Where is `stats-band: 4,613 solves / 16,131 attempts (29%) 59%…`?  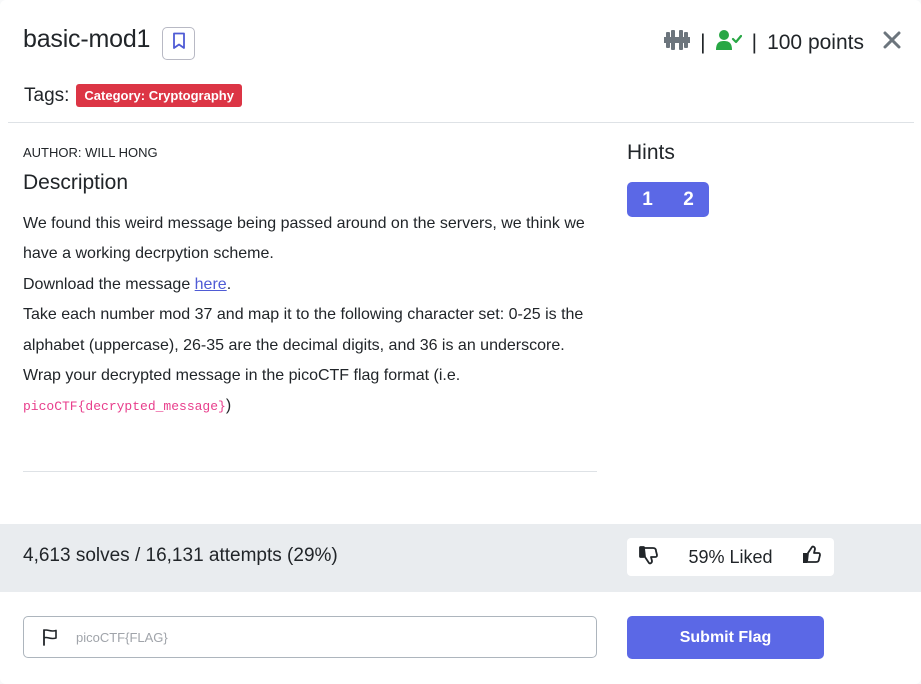 stats-band: 4,613 solves / 16,131 attempts (29%) 59%… is located at coordinates (460, 558).